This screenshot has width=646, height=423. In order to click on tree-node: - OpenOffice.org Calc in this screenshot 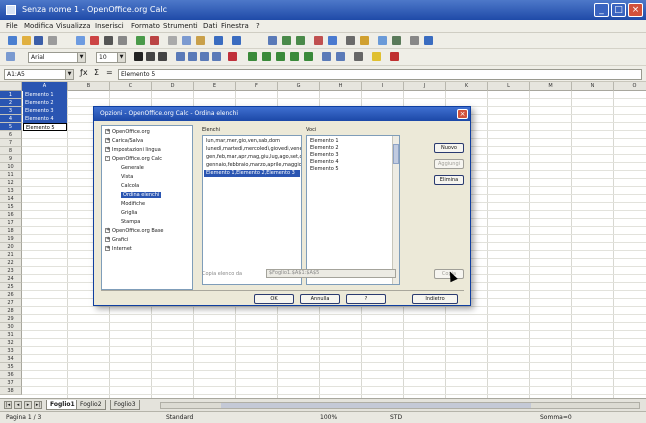, I will do `click(133, 159)`.